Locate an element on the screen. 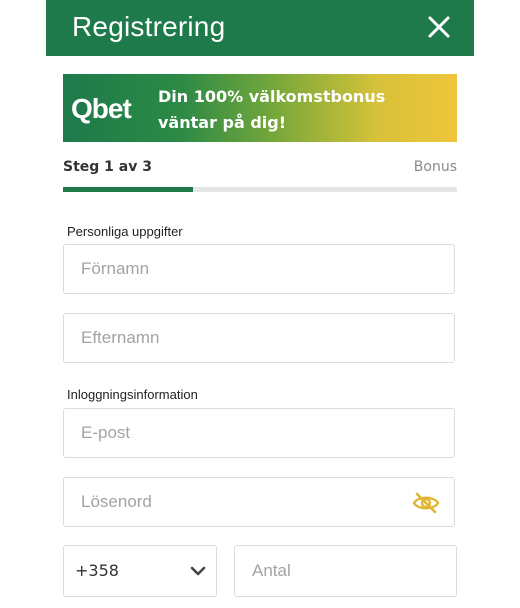 This screenshot has height=608, width=520. qbet-logo: Qbet is located at coordinates (101, 108).